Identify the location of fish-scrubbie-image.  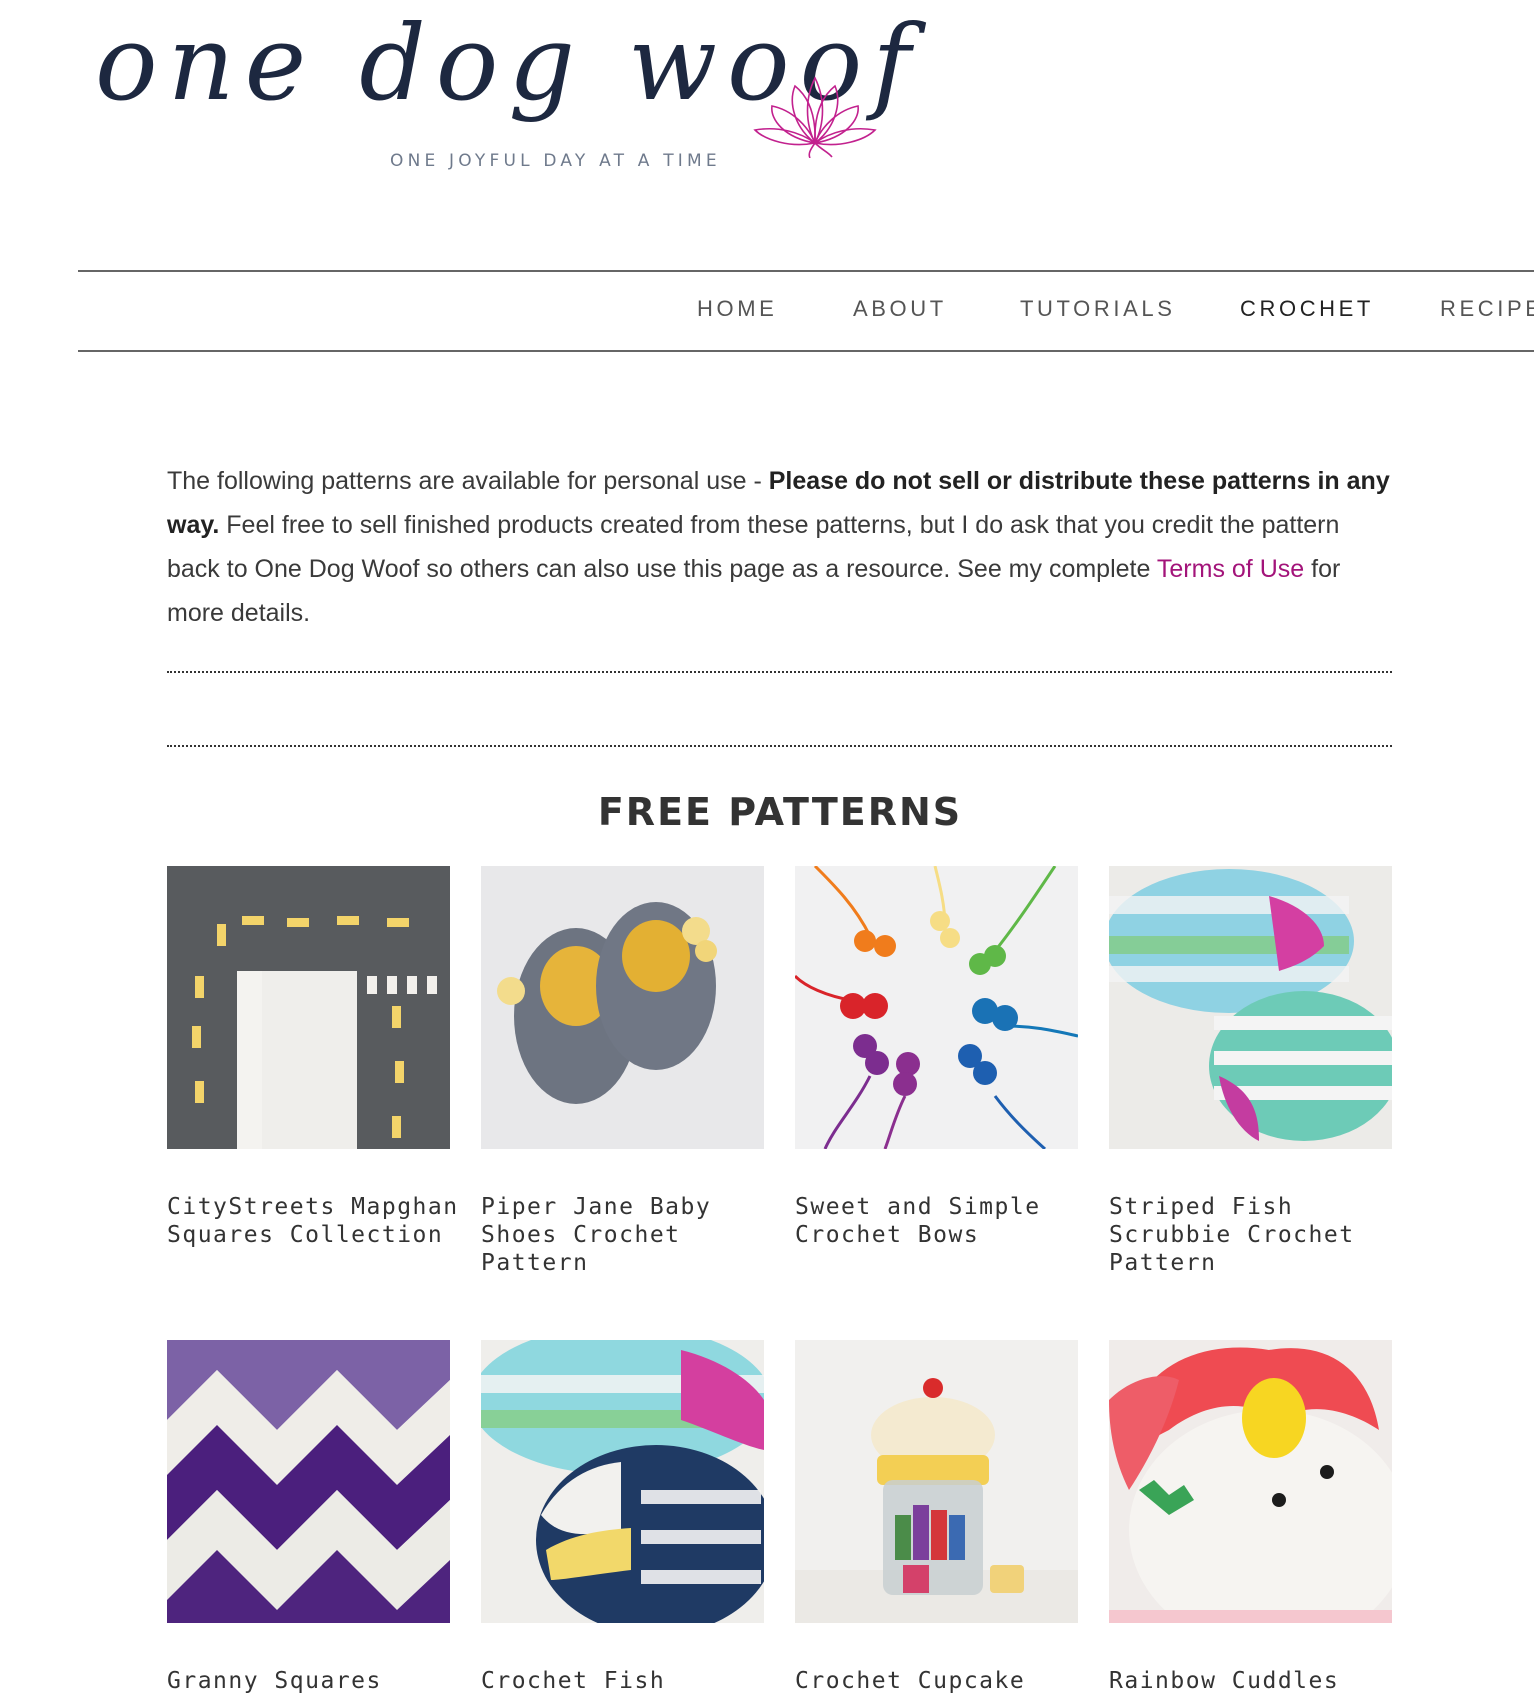
(1250, 1007).